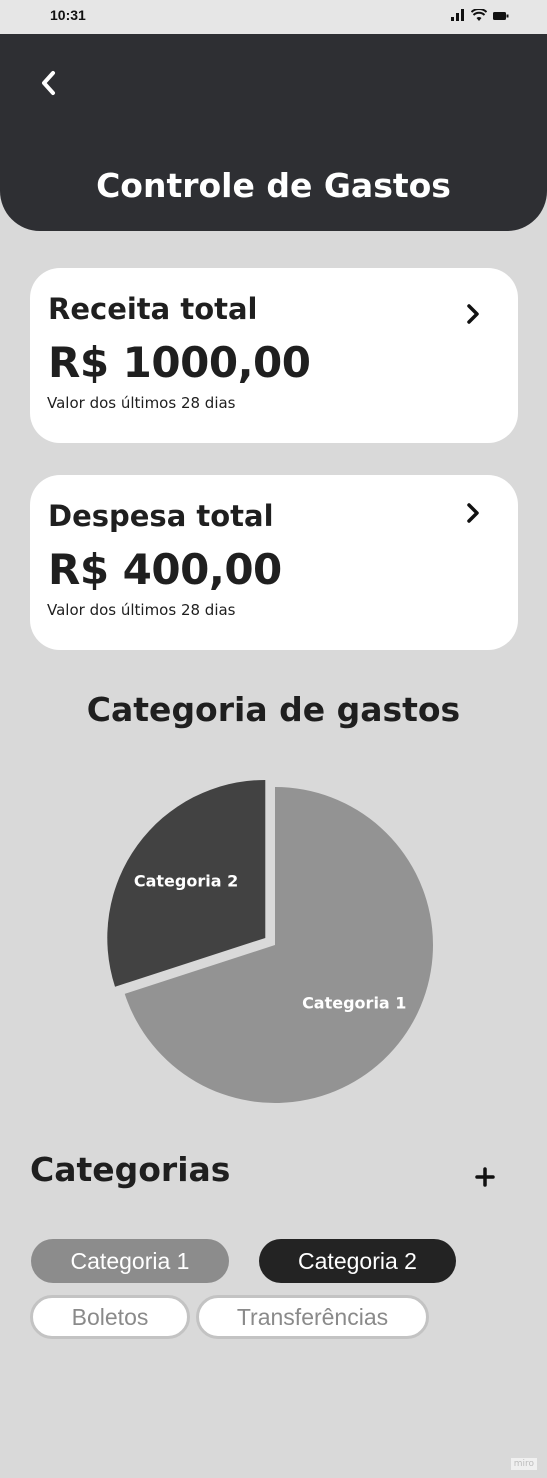 The image size is (547, 1478). I want to click on pie-slice-label-1: Categoria 1, so click(354, 1003).